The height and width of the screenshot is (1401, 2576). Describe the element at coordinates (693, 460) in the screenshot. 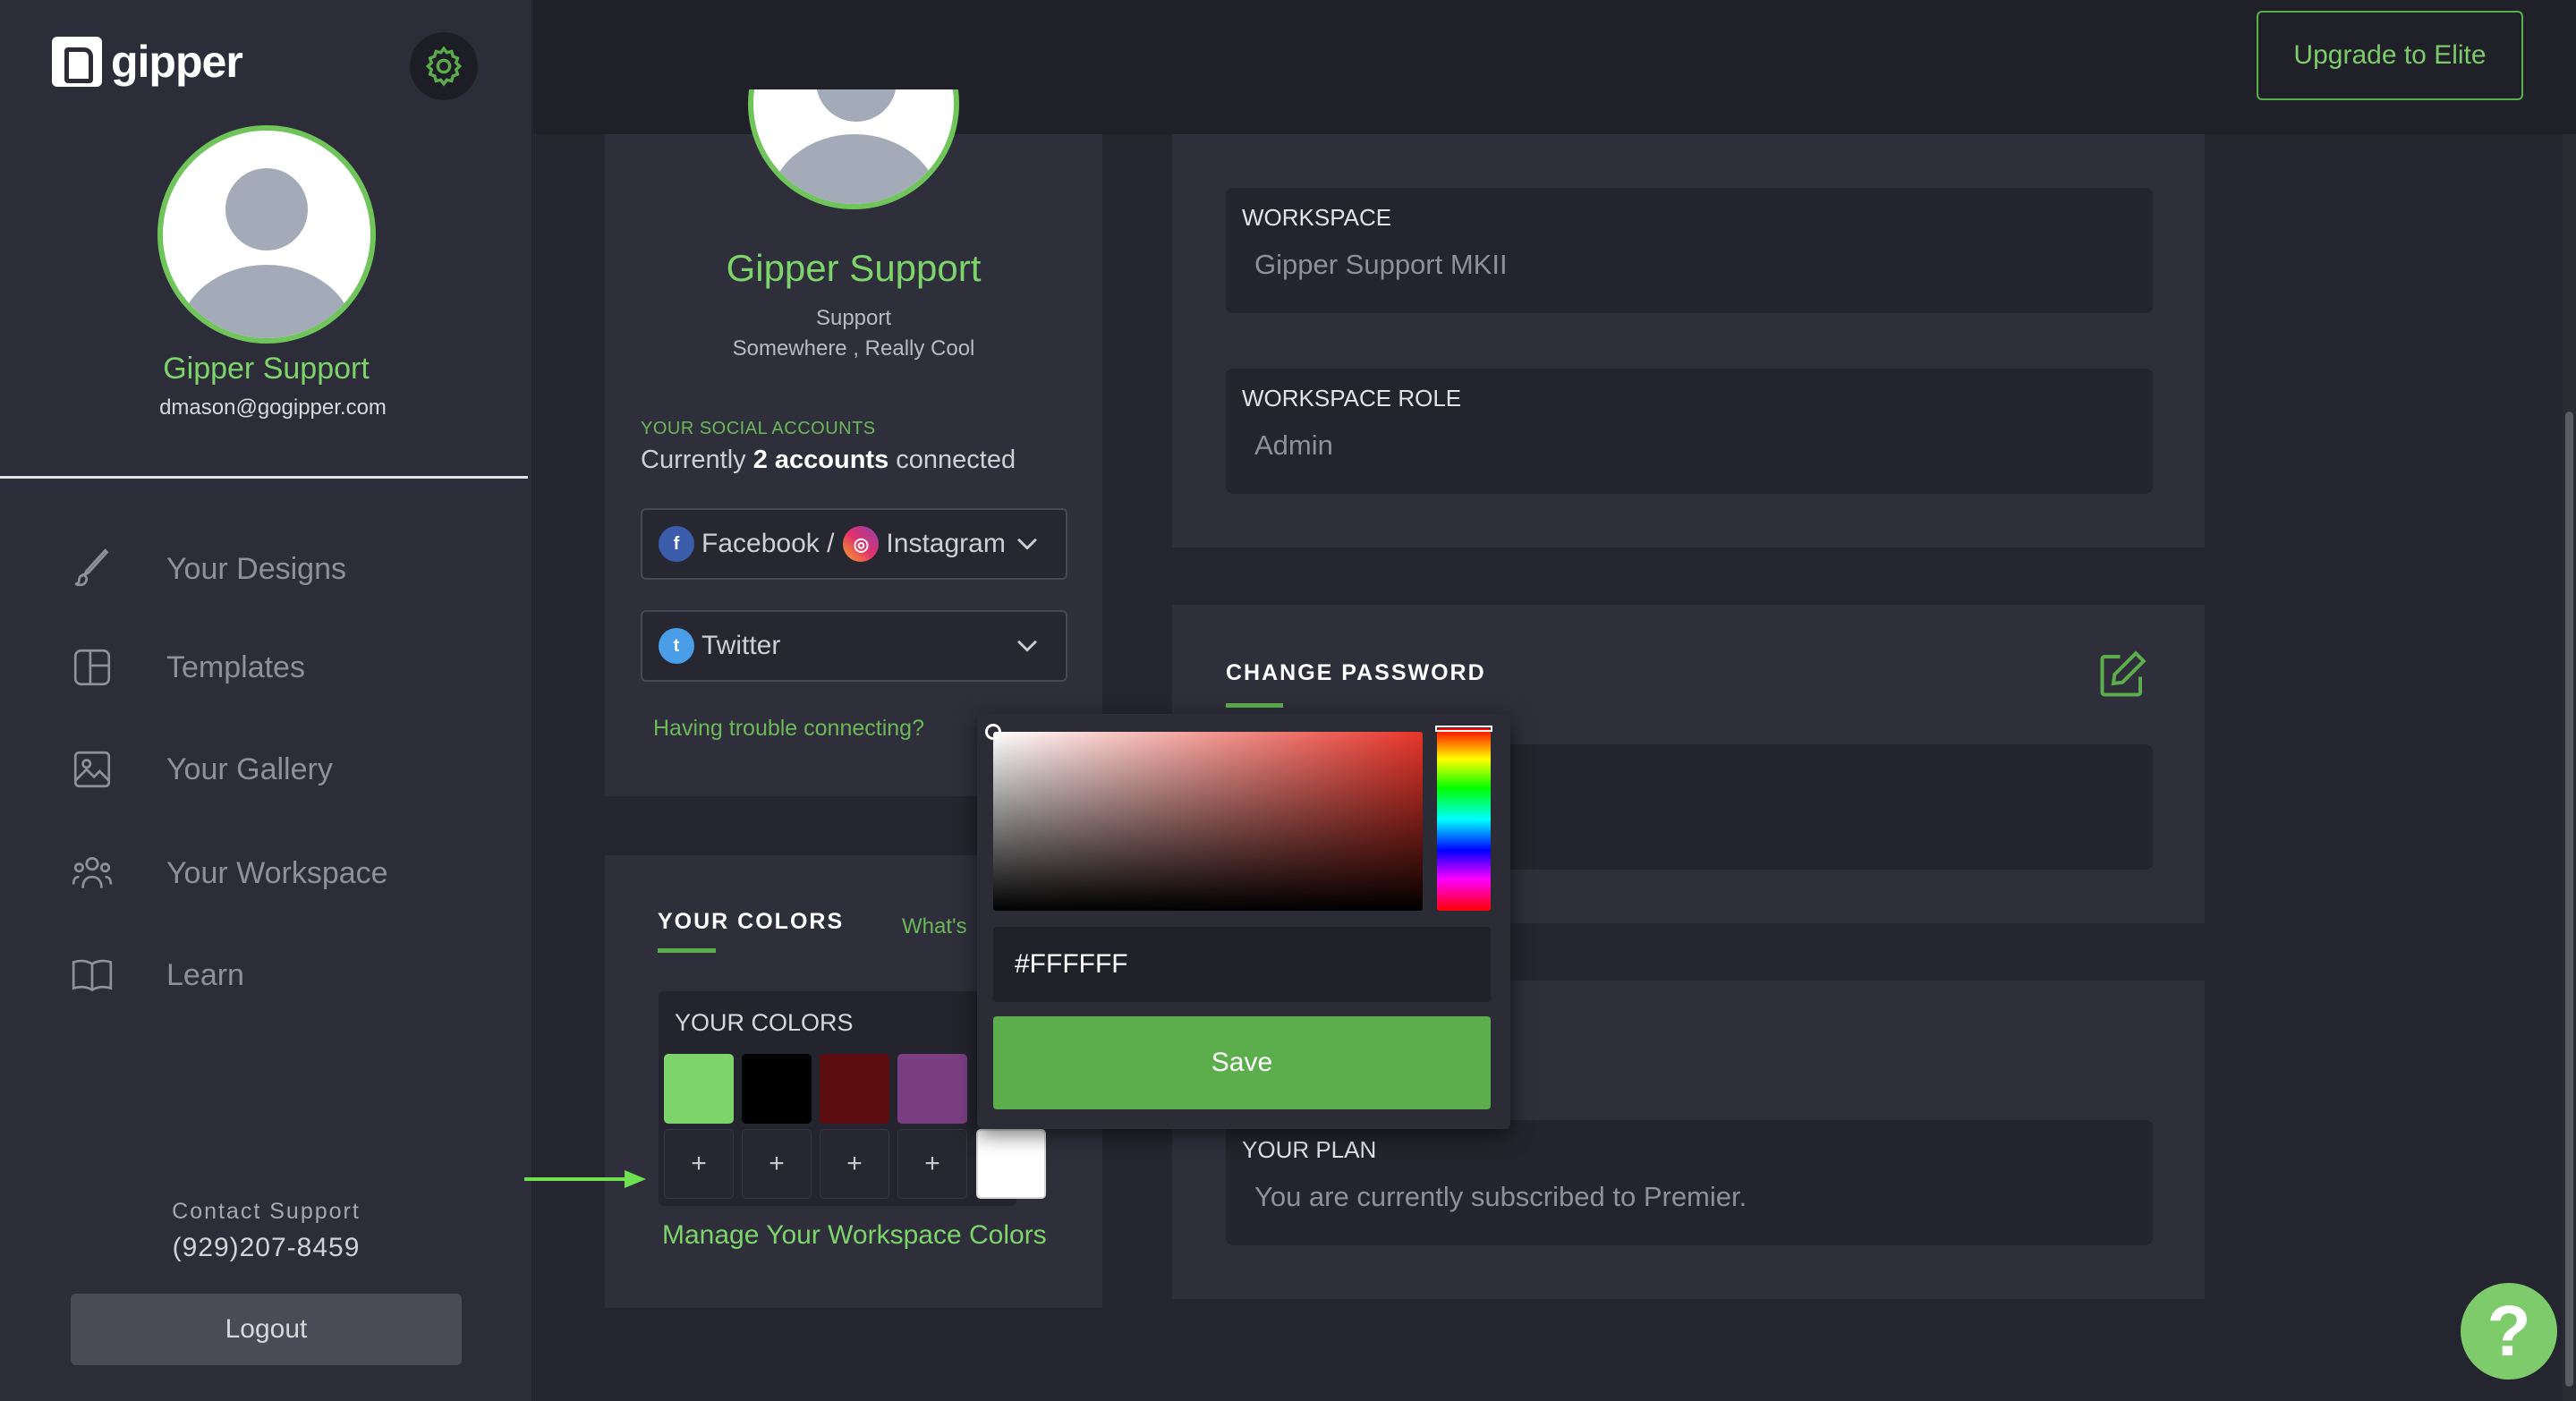

I see `social-count-prefix: Currently` at that location.